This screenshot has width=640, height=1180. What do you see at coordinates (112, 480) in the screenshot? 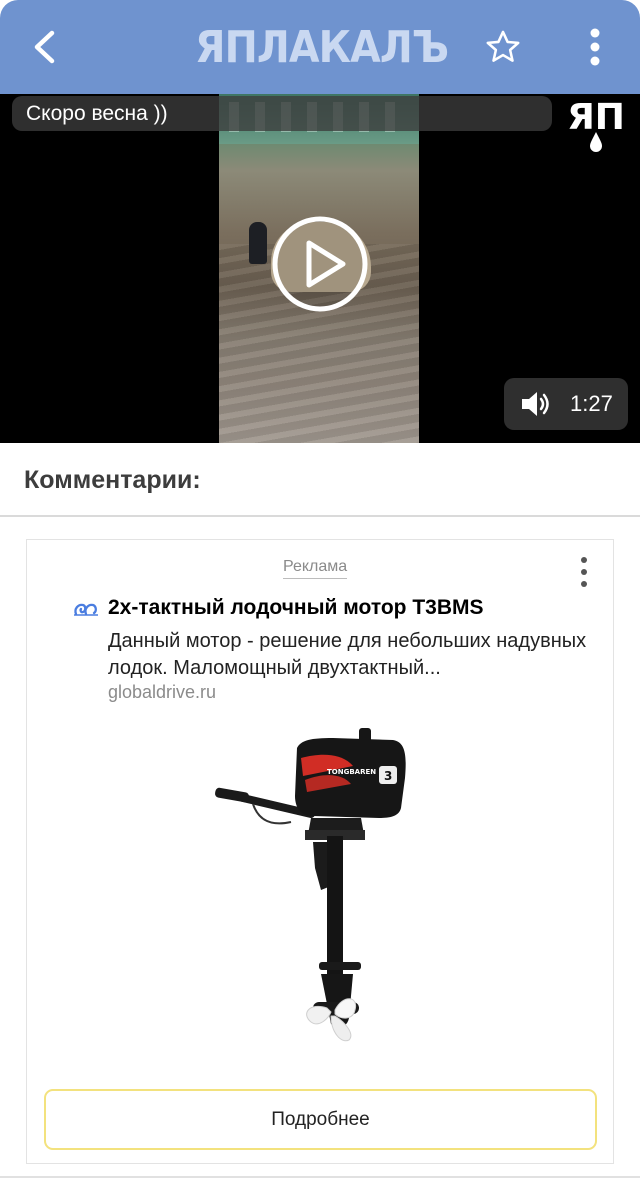
I see `comments-heading: Комментарии:` at bounding box center [112, 480].